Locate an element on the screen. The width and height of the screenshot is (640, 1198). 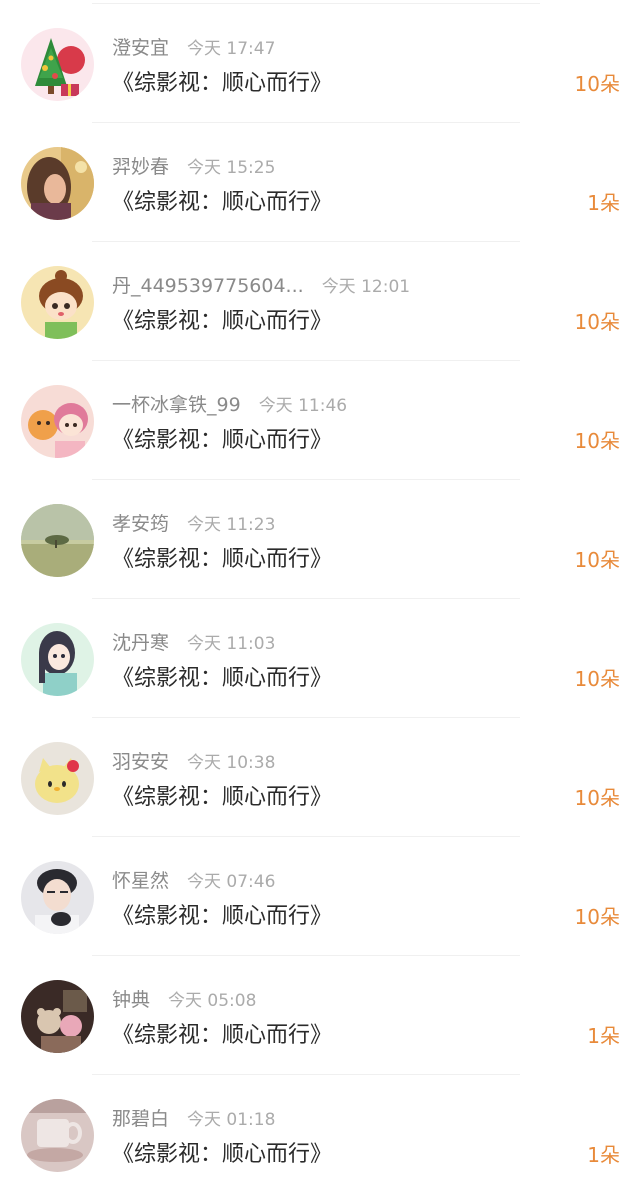
sender-name: 那碧白 is located at coordinates (140, 1119).